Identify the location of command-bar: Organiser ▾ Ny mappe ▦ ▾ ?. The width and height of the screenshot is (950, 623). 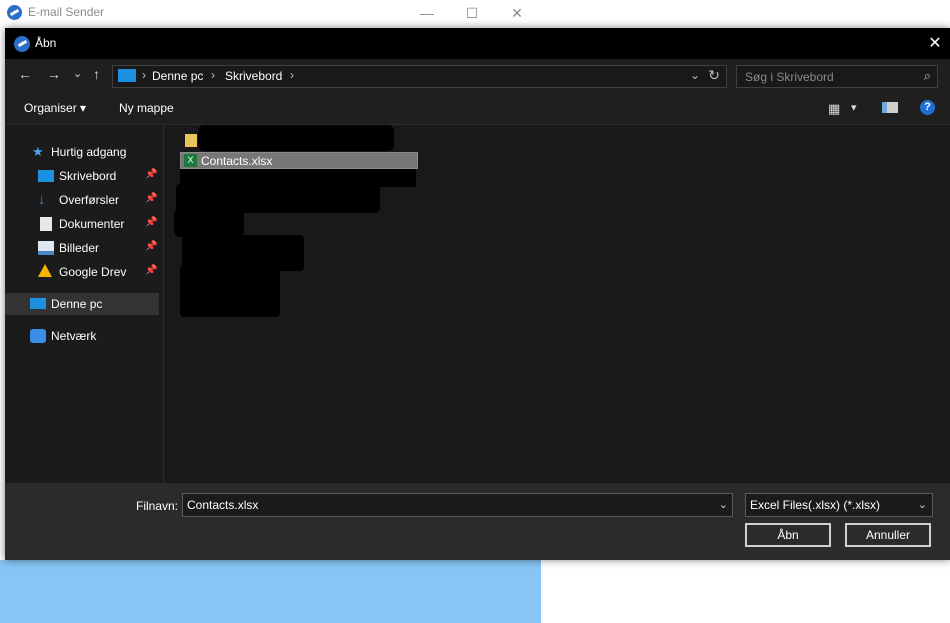
(477, 108).